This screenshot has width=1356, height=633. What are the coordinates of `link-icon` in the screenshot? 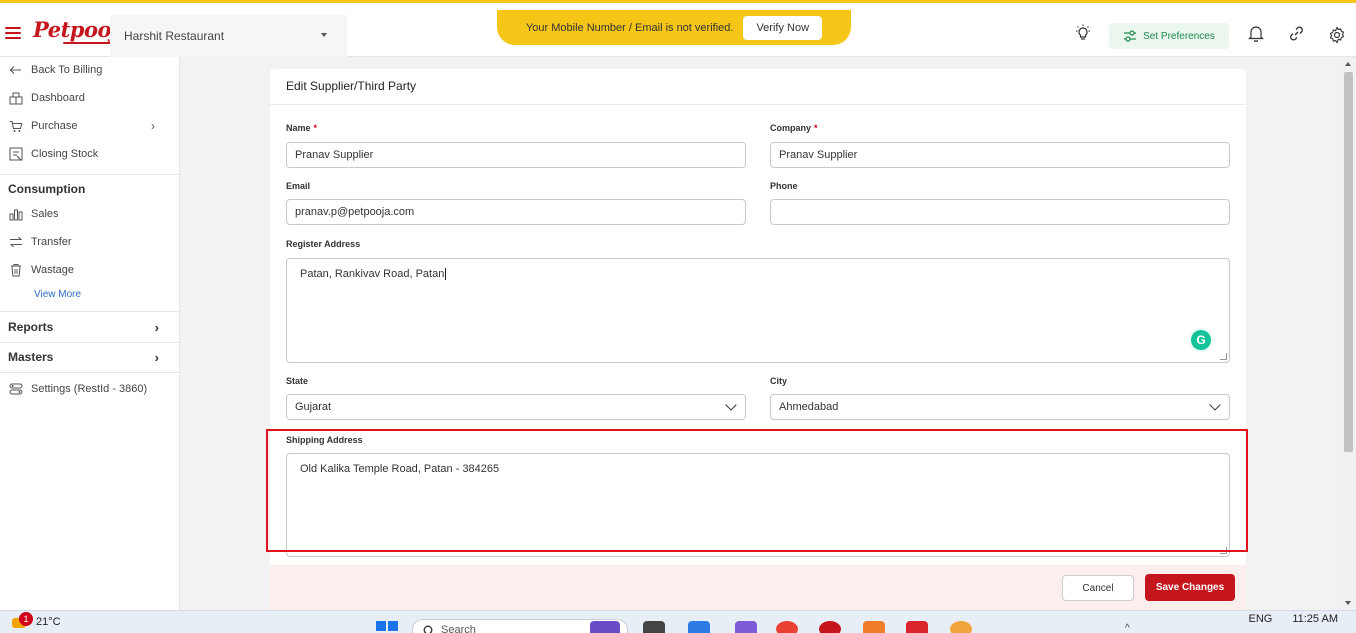 It's located at (1296, 33).